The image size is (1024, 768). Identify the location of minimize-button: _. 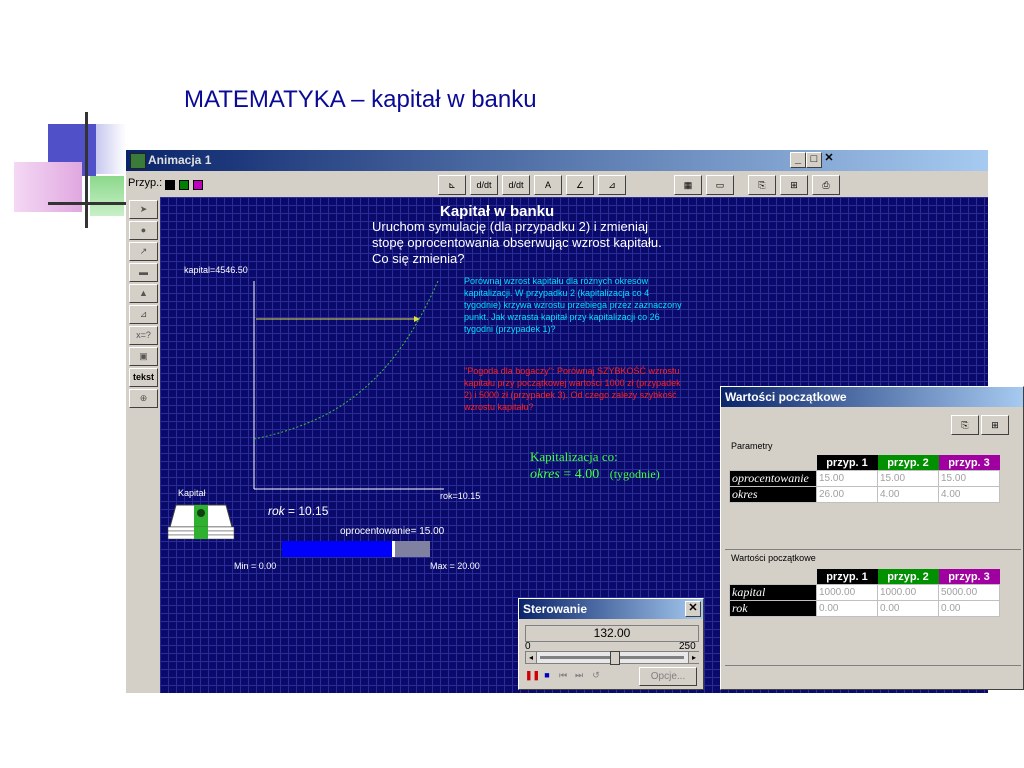
(798, 160).